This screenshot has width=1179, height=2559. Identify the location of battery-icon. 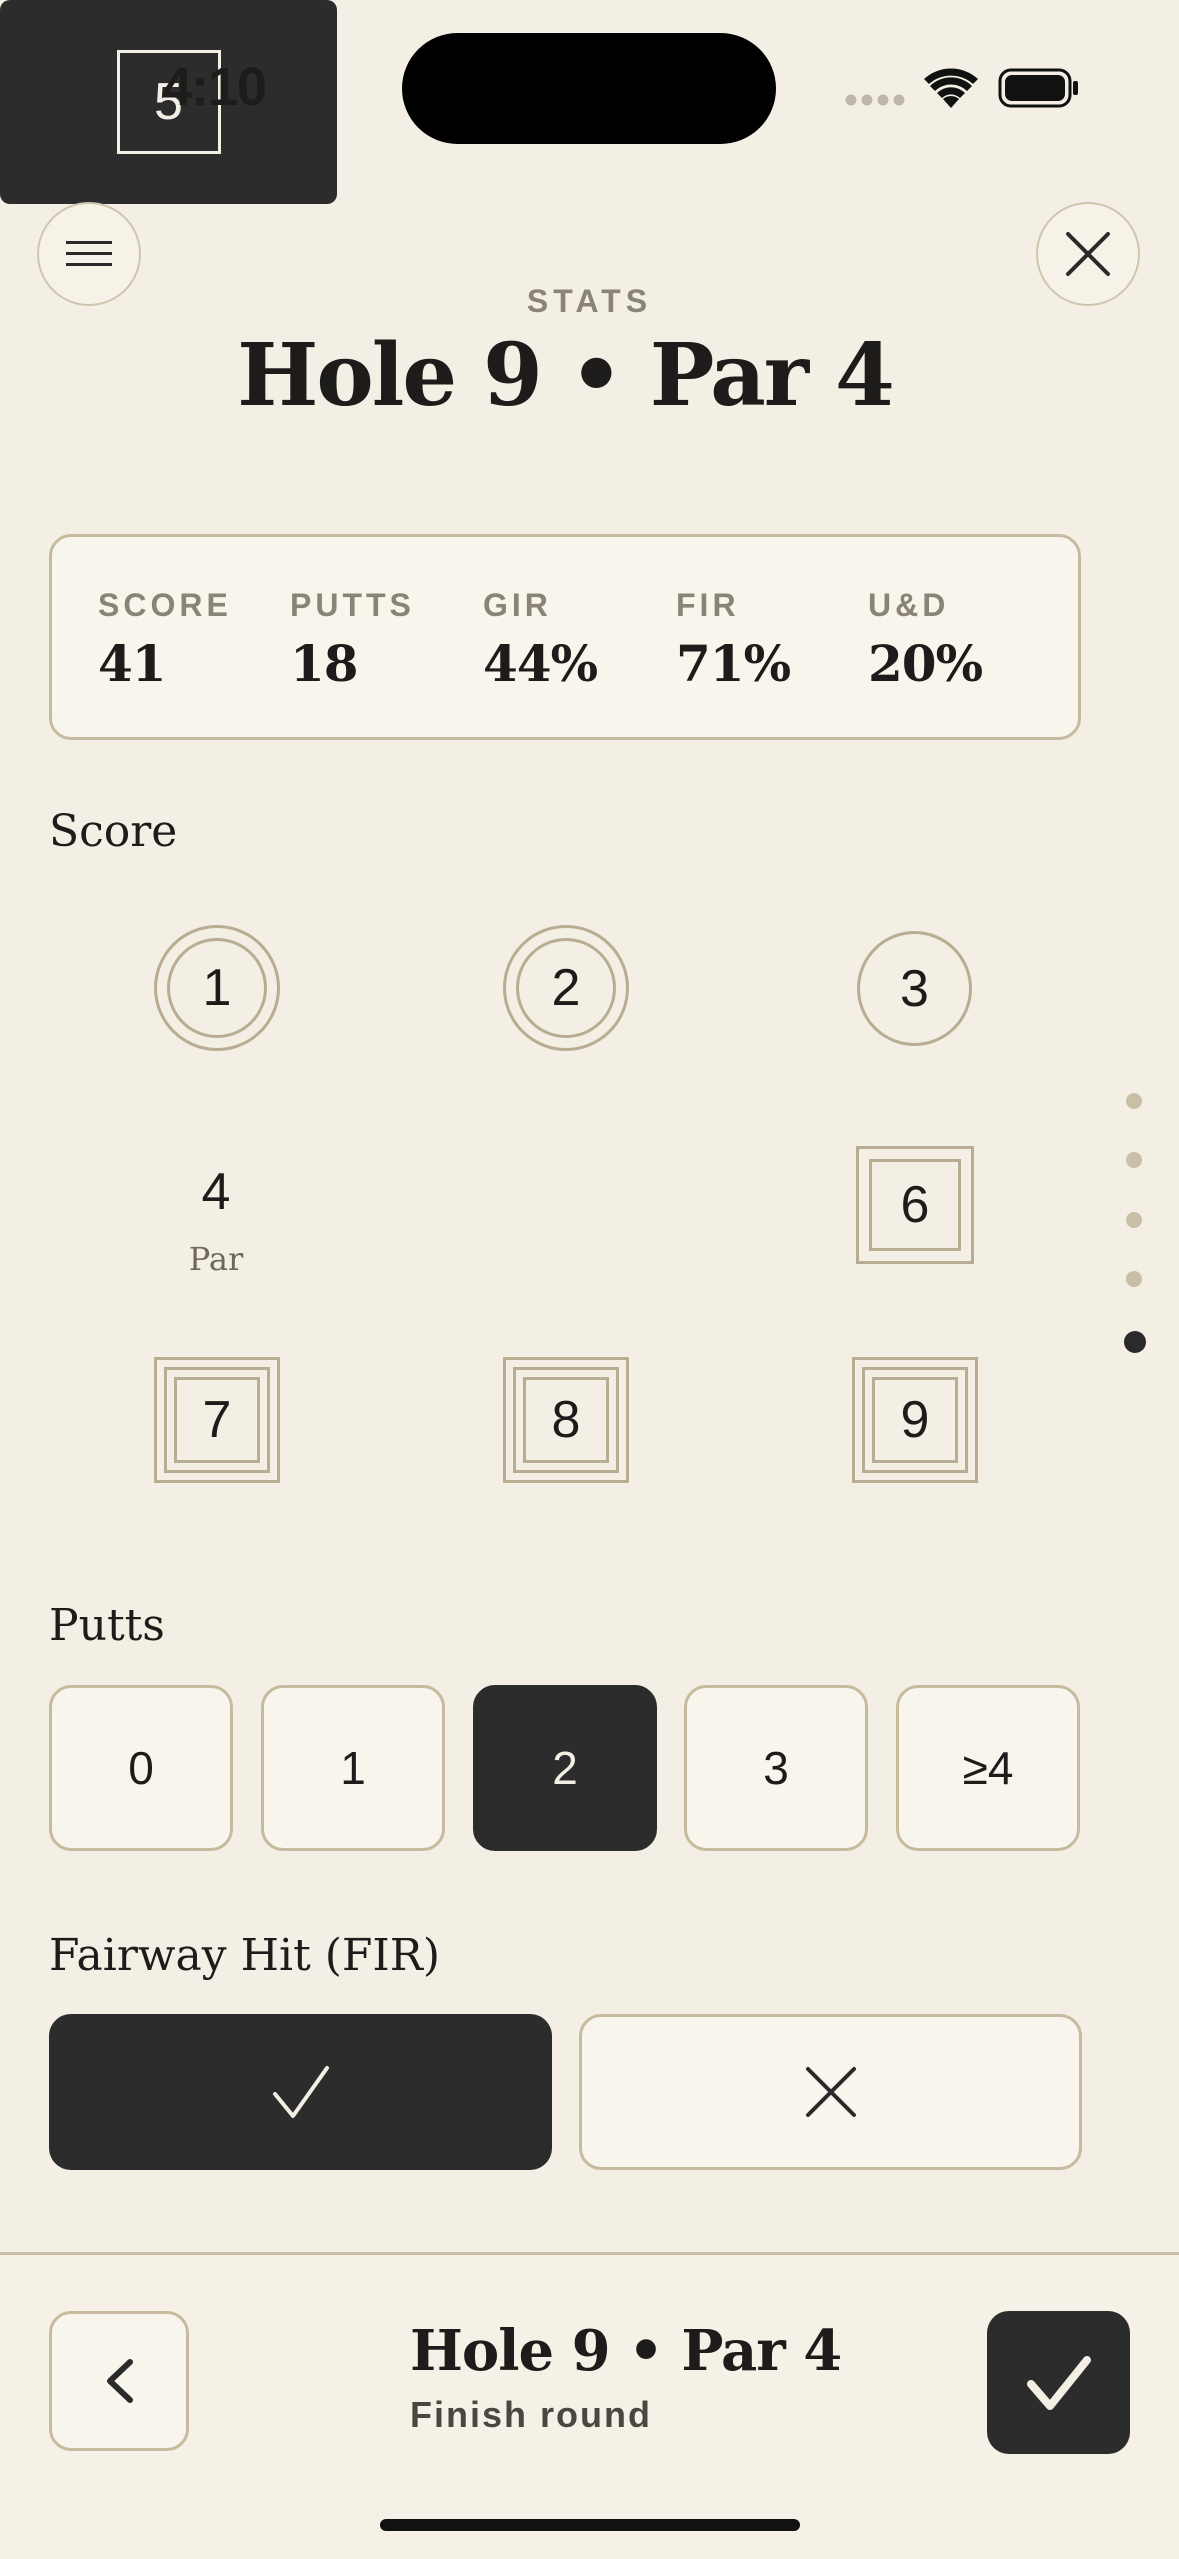
(1038, 88).